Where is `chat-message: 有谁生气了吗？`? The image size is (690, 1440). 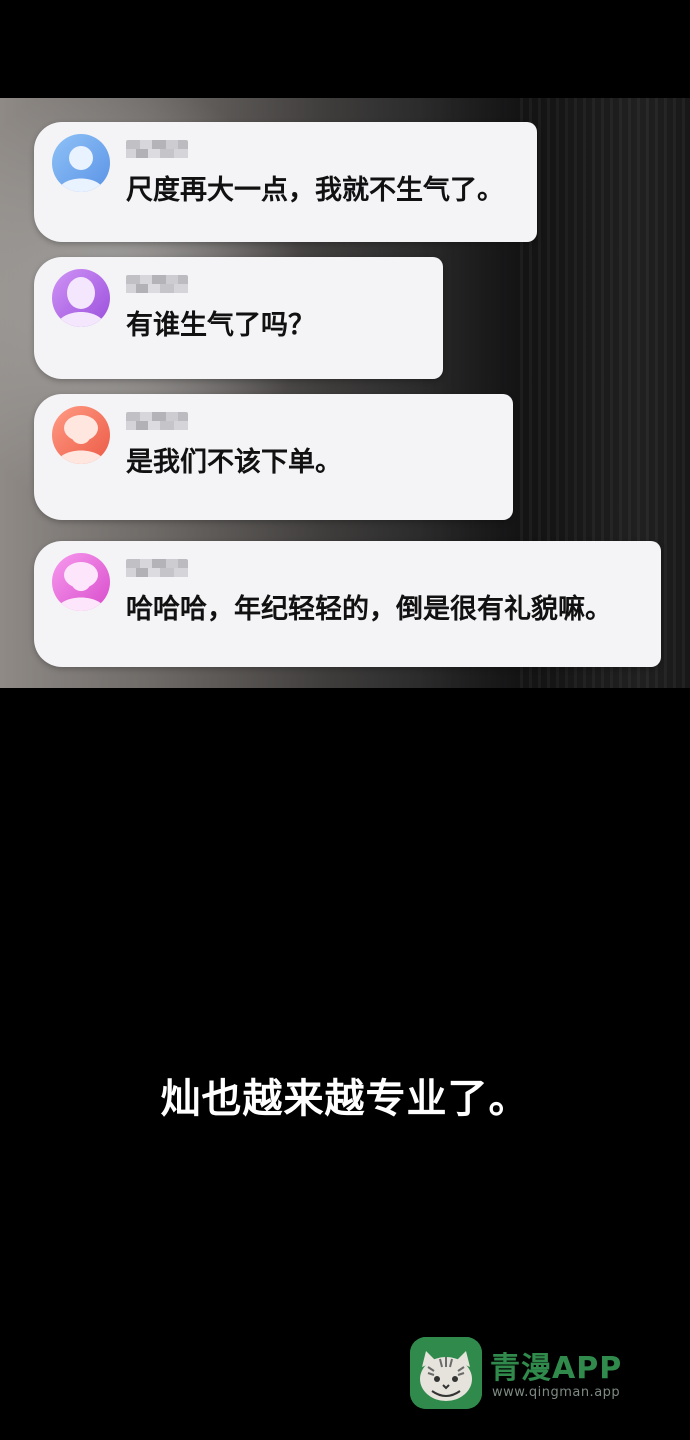
chat-message: 有谁生气了吗？ is located at coordinates (238, 318).